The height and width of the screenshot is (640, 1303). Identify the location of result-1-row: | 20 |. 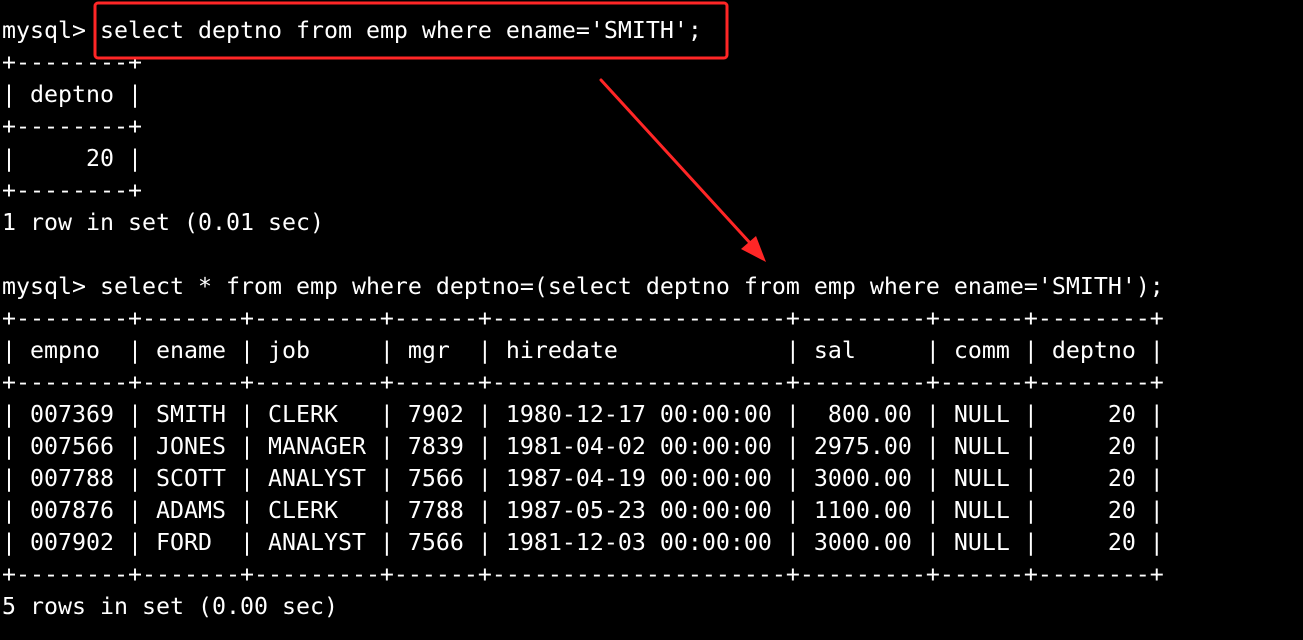
(72, 158).